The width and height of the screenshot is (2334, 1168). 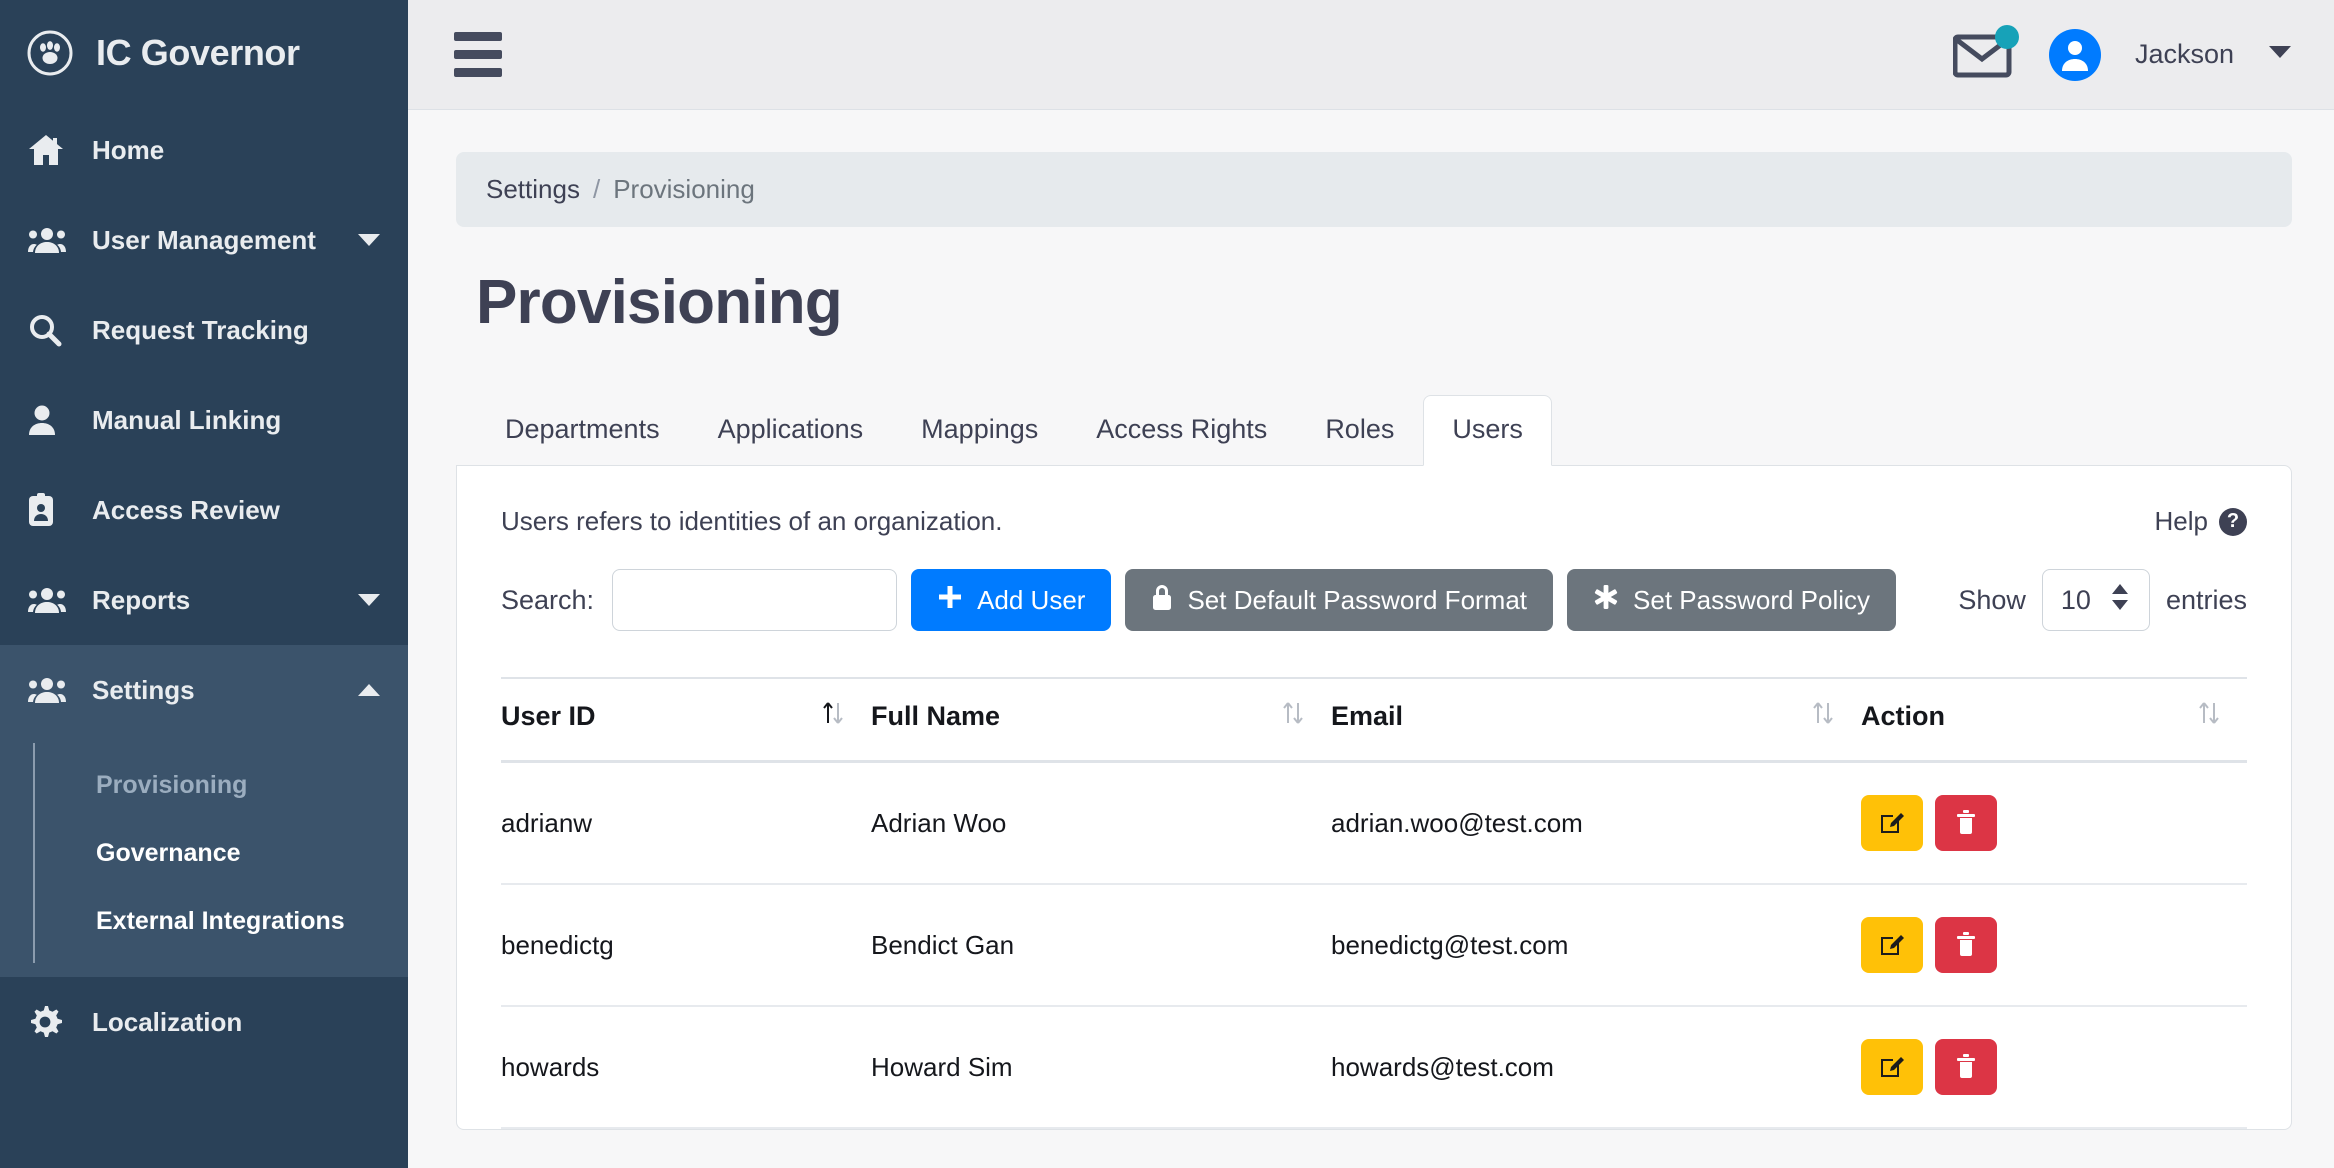 What do you see at coordinates (143, 689) in the screenshot?
I see `sidebar-item-label: Settings` at bounding box center [143, 689].